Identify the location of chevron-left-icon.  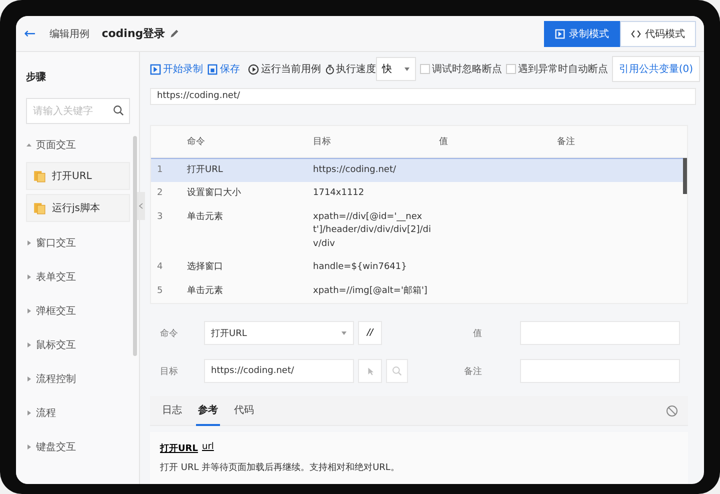
(141, 206).